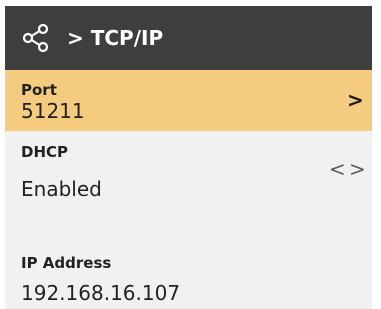 The image size is (381, 309). Describe the element at coordinates (101, 293) in the screenshot. I see `ip-address-value: 192.168.16.107` at that location.